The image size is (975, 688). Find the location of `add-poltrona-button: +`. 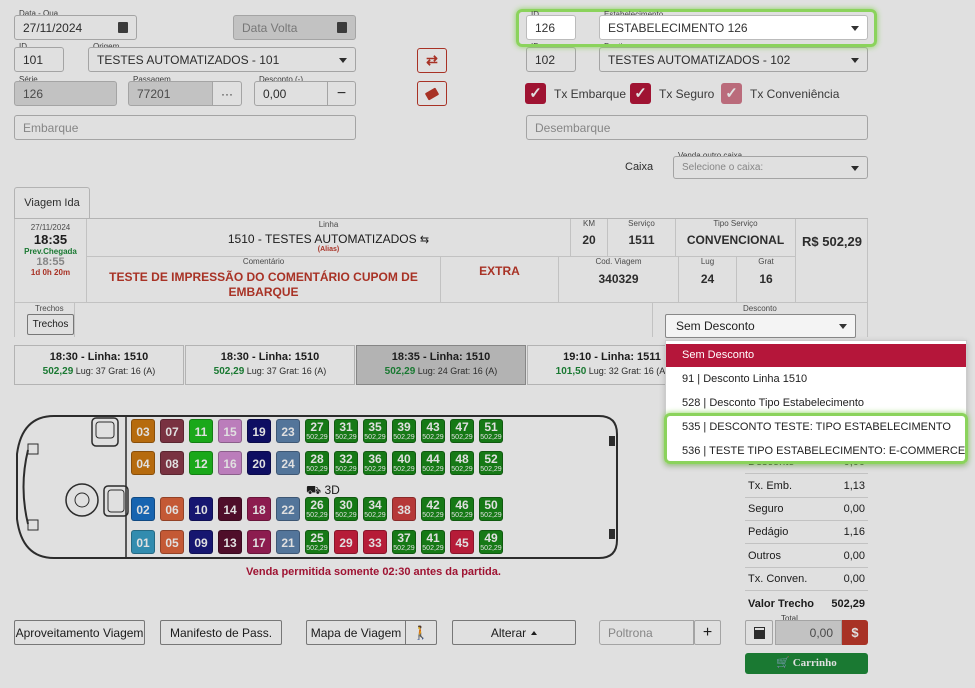

add-poltrona-button: + is located at coordinates (707, 632).